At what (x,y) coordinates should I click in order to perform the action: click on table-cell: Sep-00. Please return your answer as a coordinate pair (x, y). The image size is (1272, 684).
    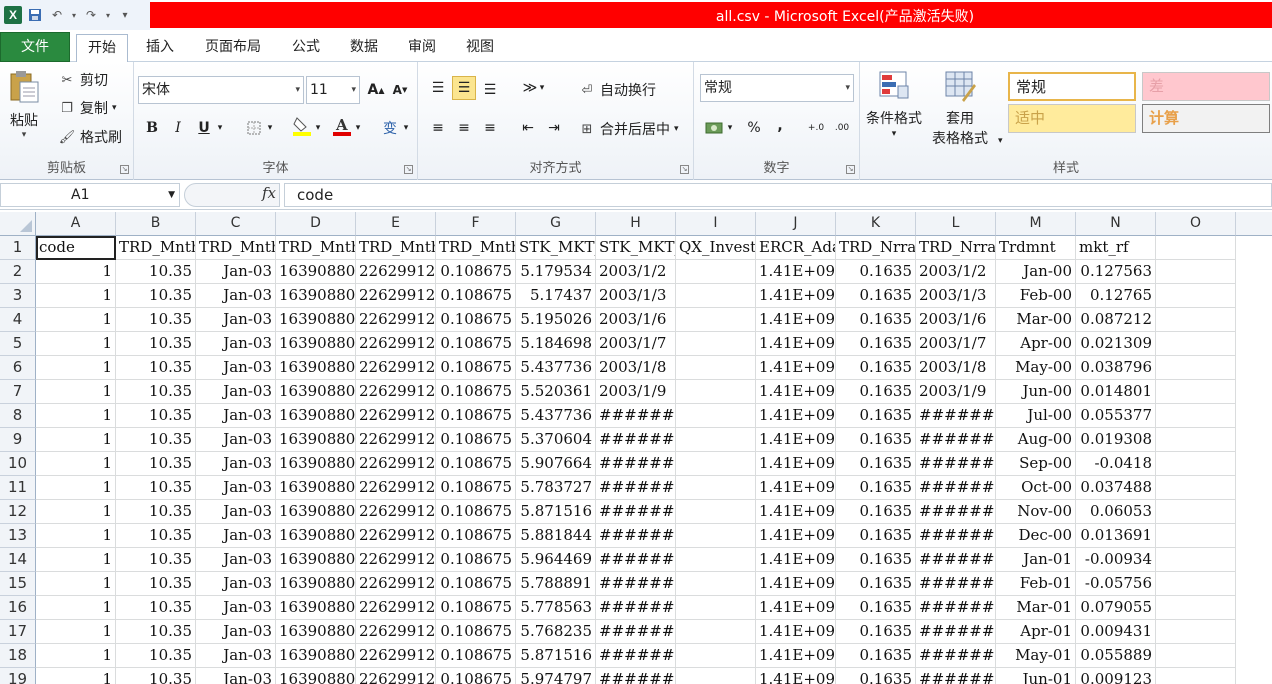
    Looking at the image, I should click on (1036, 464).